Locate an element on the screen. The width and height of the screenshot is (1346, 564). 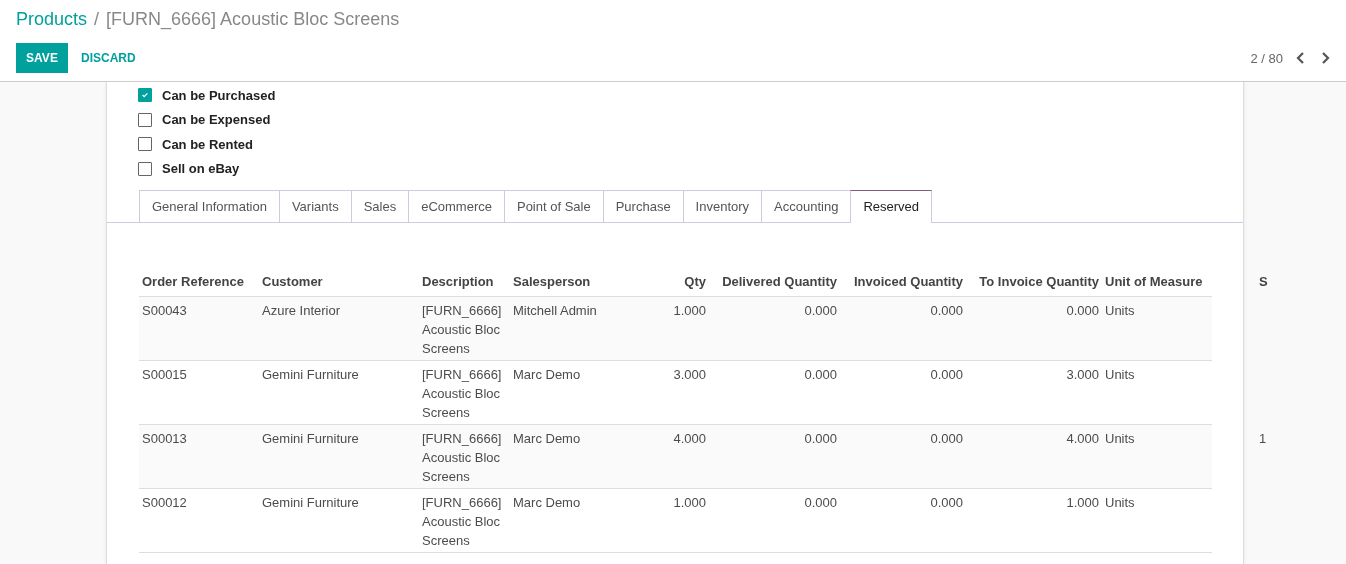
table-row: S00012 Gemini Furniture [FURN_6666] Acoustic Bloc Screens Marc Demo 1.000 0.000 0.000 1.000 Units is located at coordinates (675, 521).